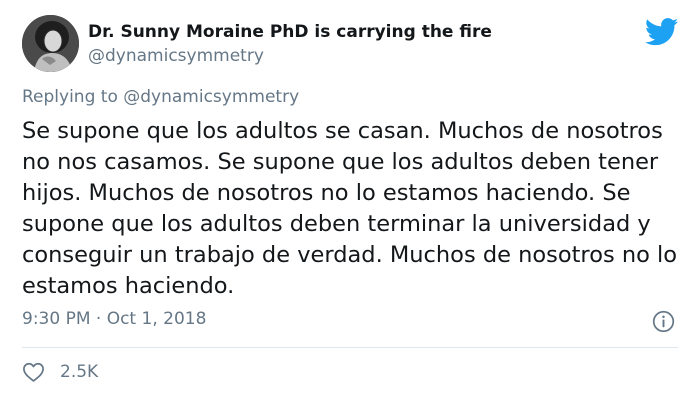  I want to click on tweet-timestamp: 9:30 PM · Oct 1, 2018, so click(114, 319).